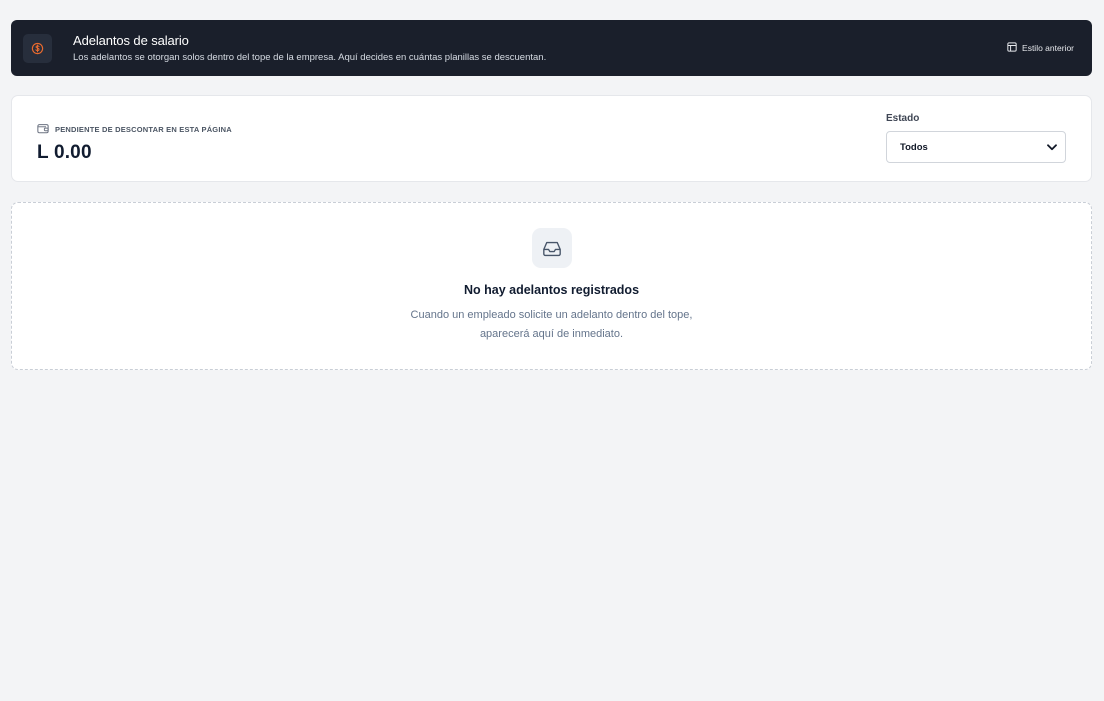 The image size is (1104, 701). Describe the element at coordinates (131, 40) in the screenshot. I see `page-title: Adelantos de salario` at that location.